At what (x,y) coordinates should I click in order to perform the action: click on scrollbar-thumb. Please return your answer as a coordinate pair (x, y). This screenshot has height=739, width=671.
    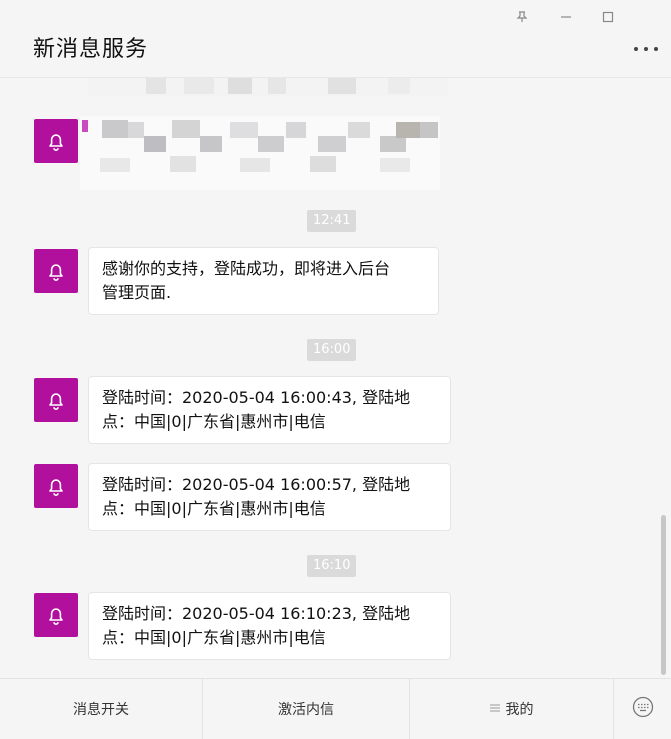
    Looking at the image, I should click on (663, 595).